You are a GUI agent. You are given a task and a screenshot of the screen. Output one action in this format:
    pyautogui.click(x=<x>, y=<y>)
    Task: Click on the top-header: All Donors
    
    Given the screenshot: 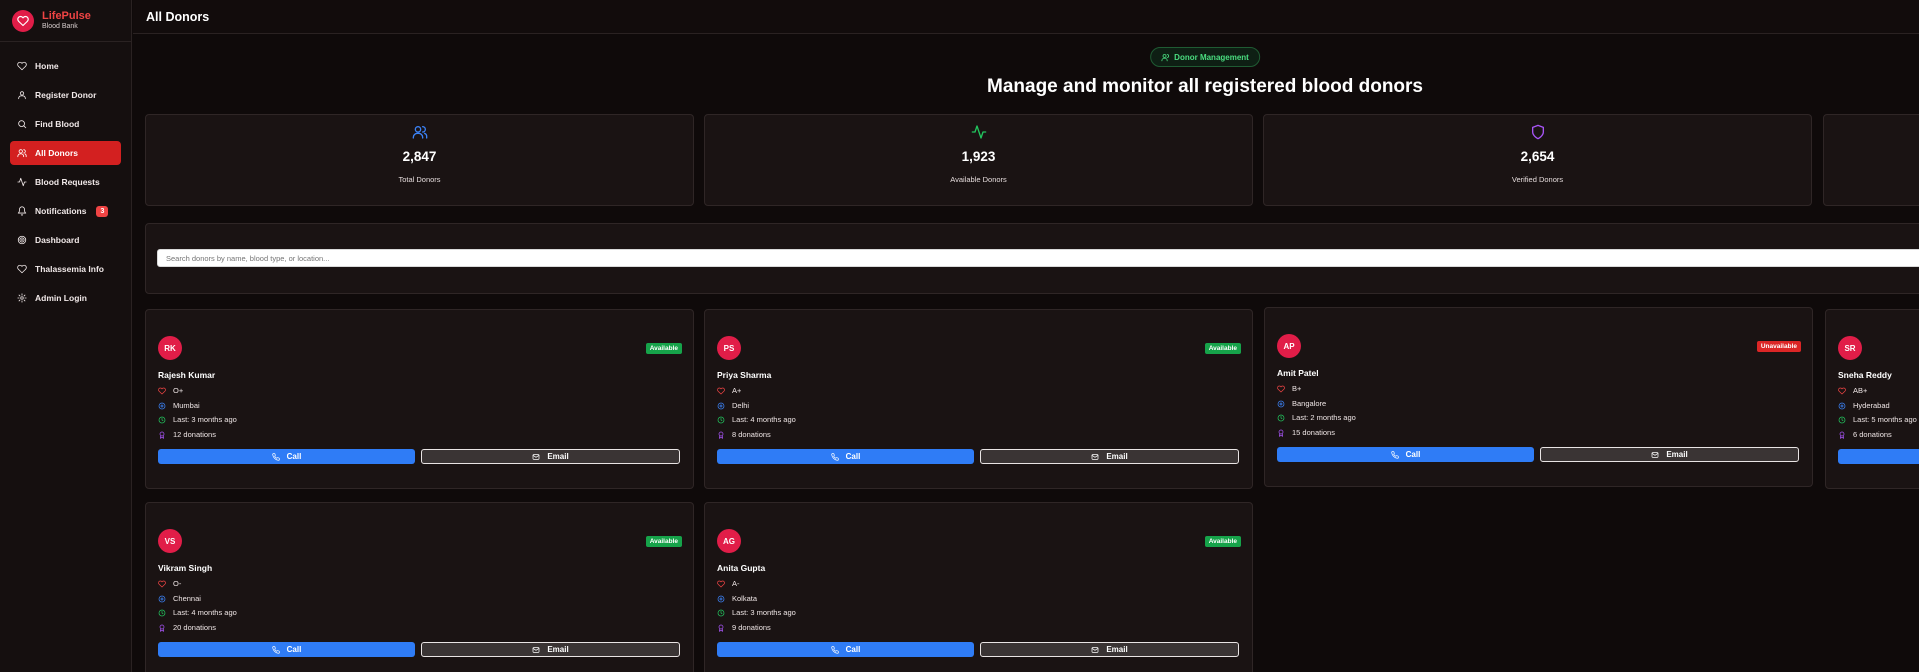 What is the action you would take?
    pyautogui.click(x=1026, y=17)
    